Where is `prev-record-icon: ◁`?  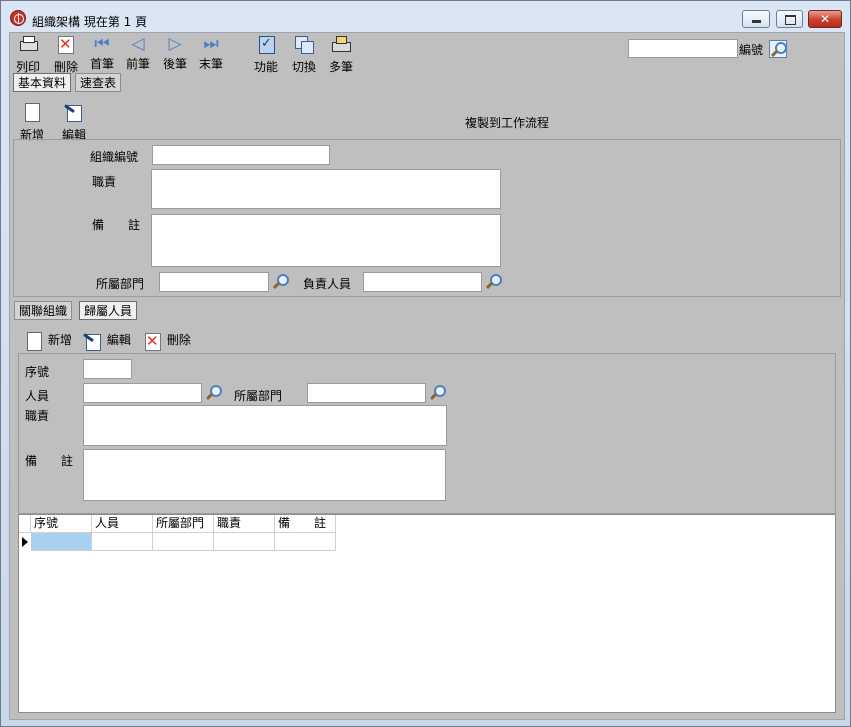 prev-record-icon: ◁ is located at coordinates (138, 44).